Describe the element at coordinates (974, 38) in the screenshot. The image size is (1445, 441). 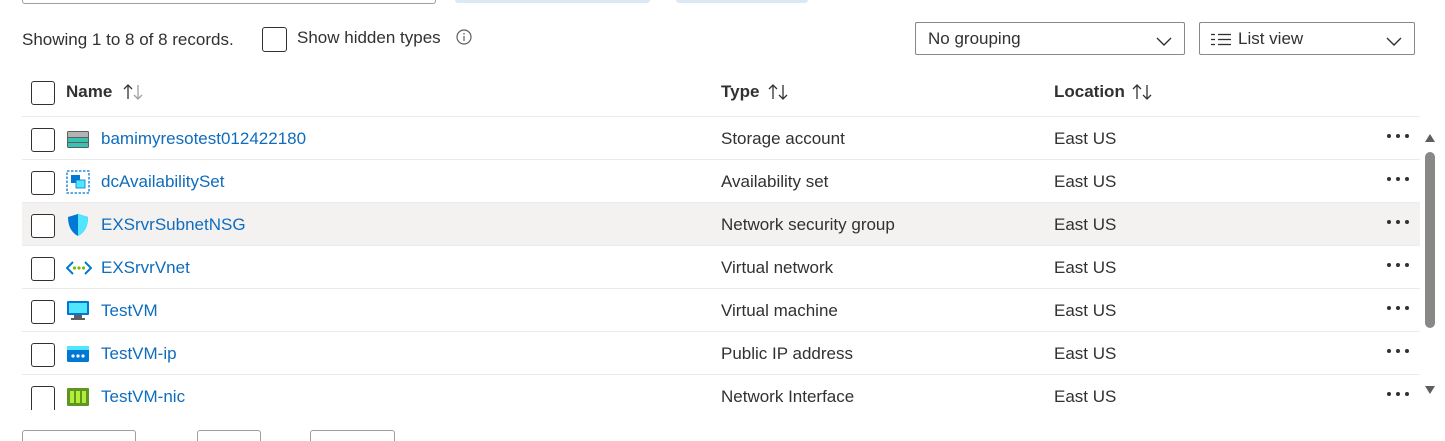
I see `grouping-value: No grouping` at that location.